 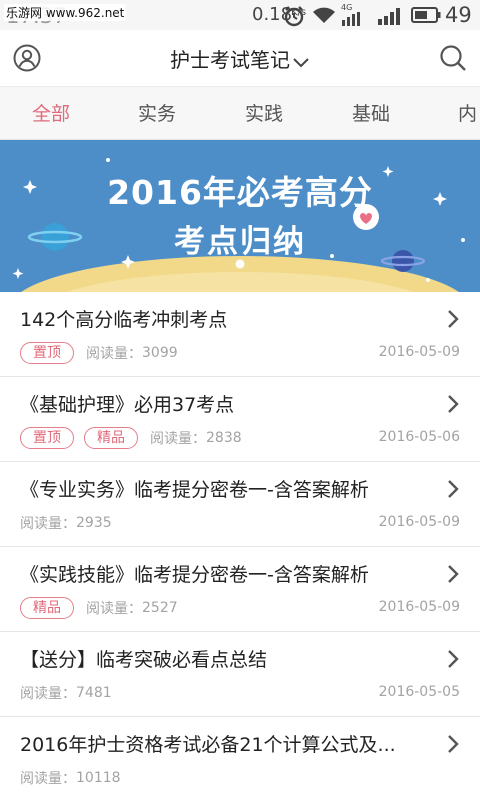 I want to click on app-header: 护士考试笔记, so click(x=240, y=58).